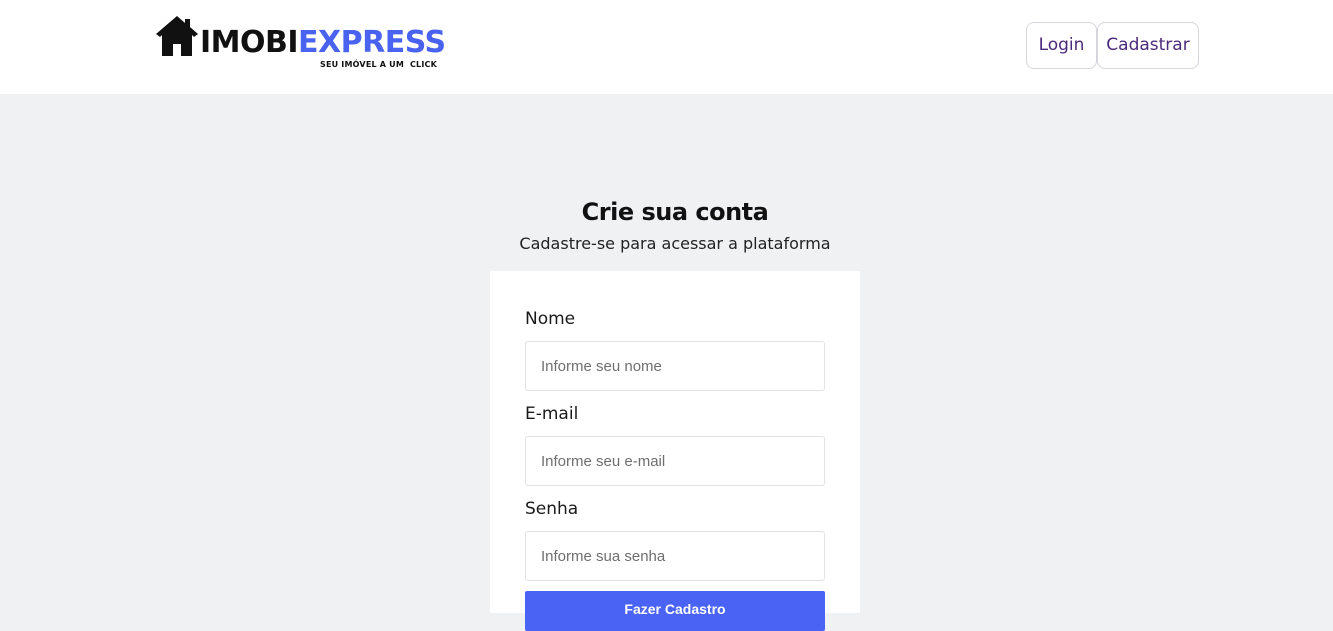 The width and height of the screenshot is (1333, 631). Describe the element at coordinates (675, 556) in the screenshot. I see `password-input` at that location.